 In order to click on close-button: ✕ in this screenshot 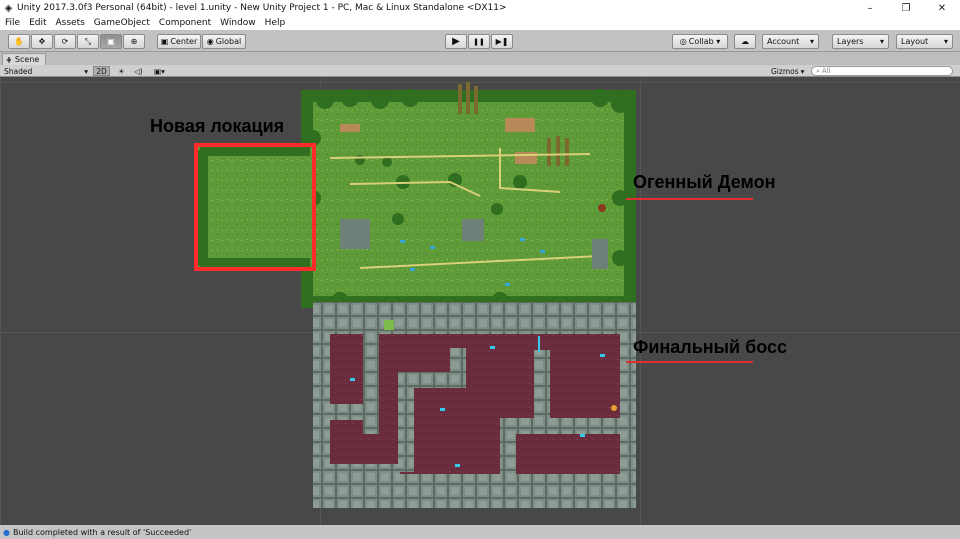, I will do `click(942, 8)`.